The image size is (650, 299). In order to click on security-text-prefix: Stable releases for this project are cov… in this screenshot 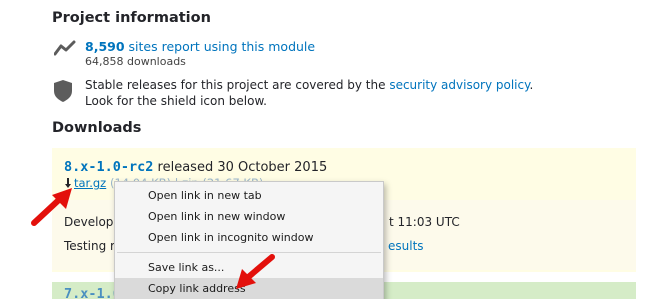, I will do `click(237, 85)`.